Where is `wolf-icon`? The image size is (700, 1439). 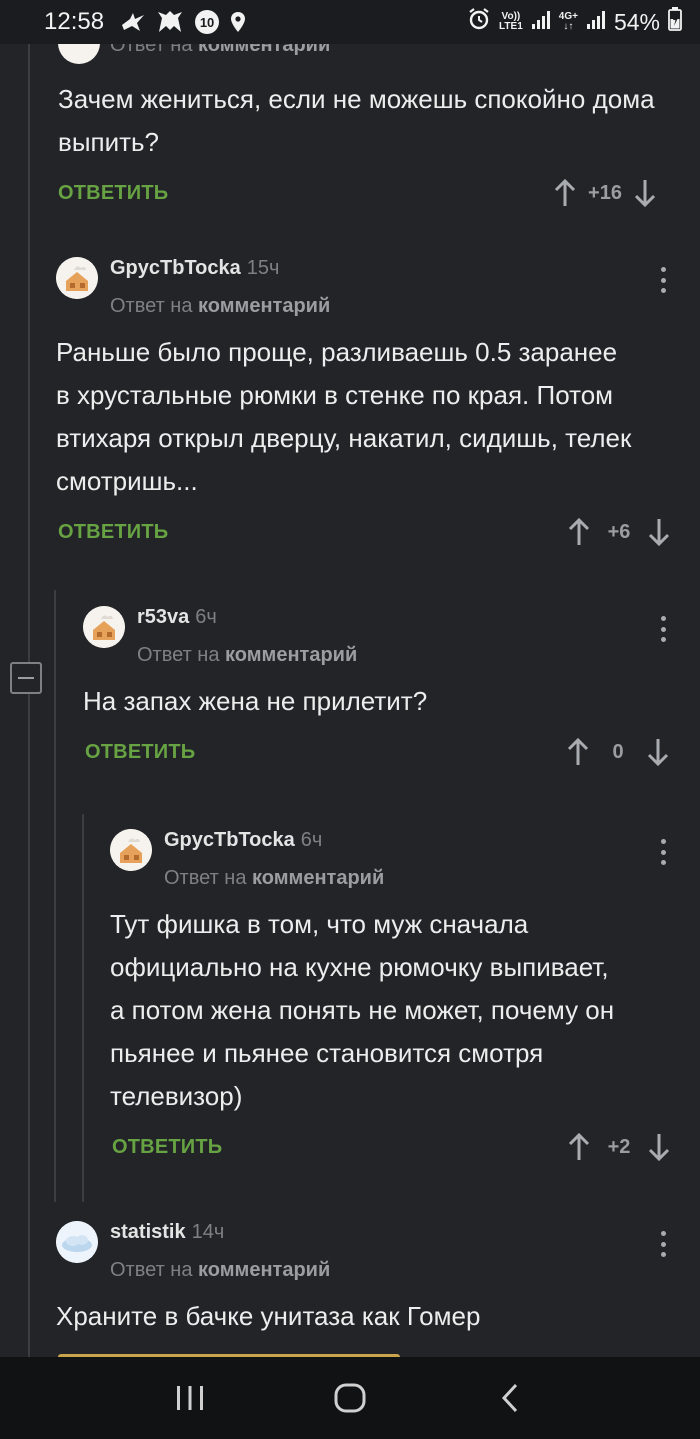
wolf-icon is located at coordinates (170, 22).